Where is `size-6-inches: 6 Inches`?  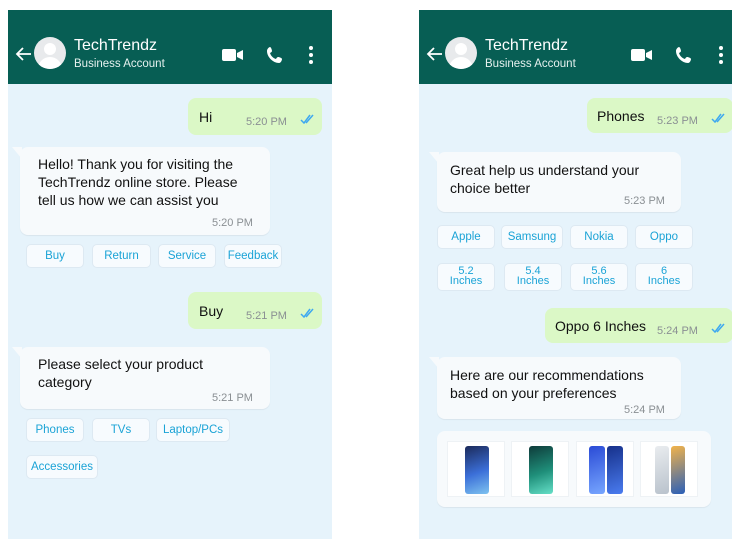 size-6-inches: 6 Inches is located at coordinates (664, 277).